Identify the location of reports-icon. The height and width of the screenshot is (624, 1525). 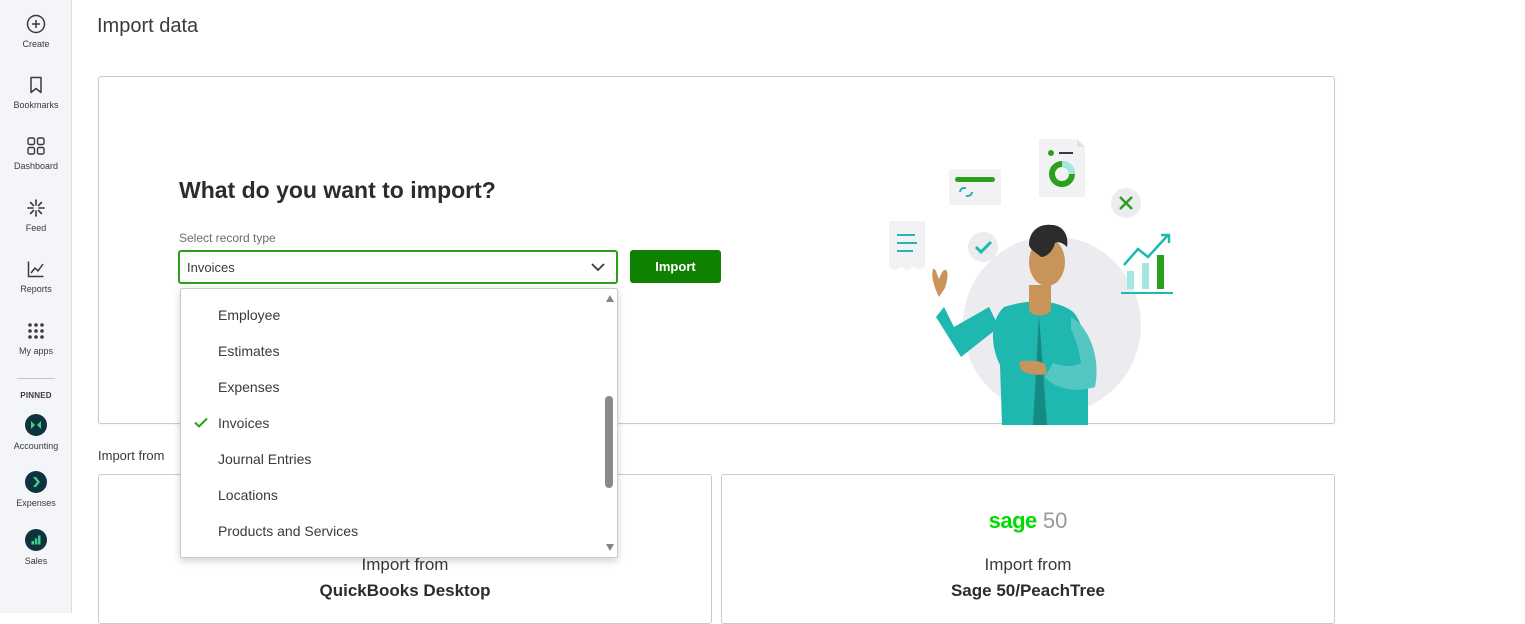
(35, 269).